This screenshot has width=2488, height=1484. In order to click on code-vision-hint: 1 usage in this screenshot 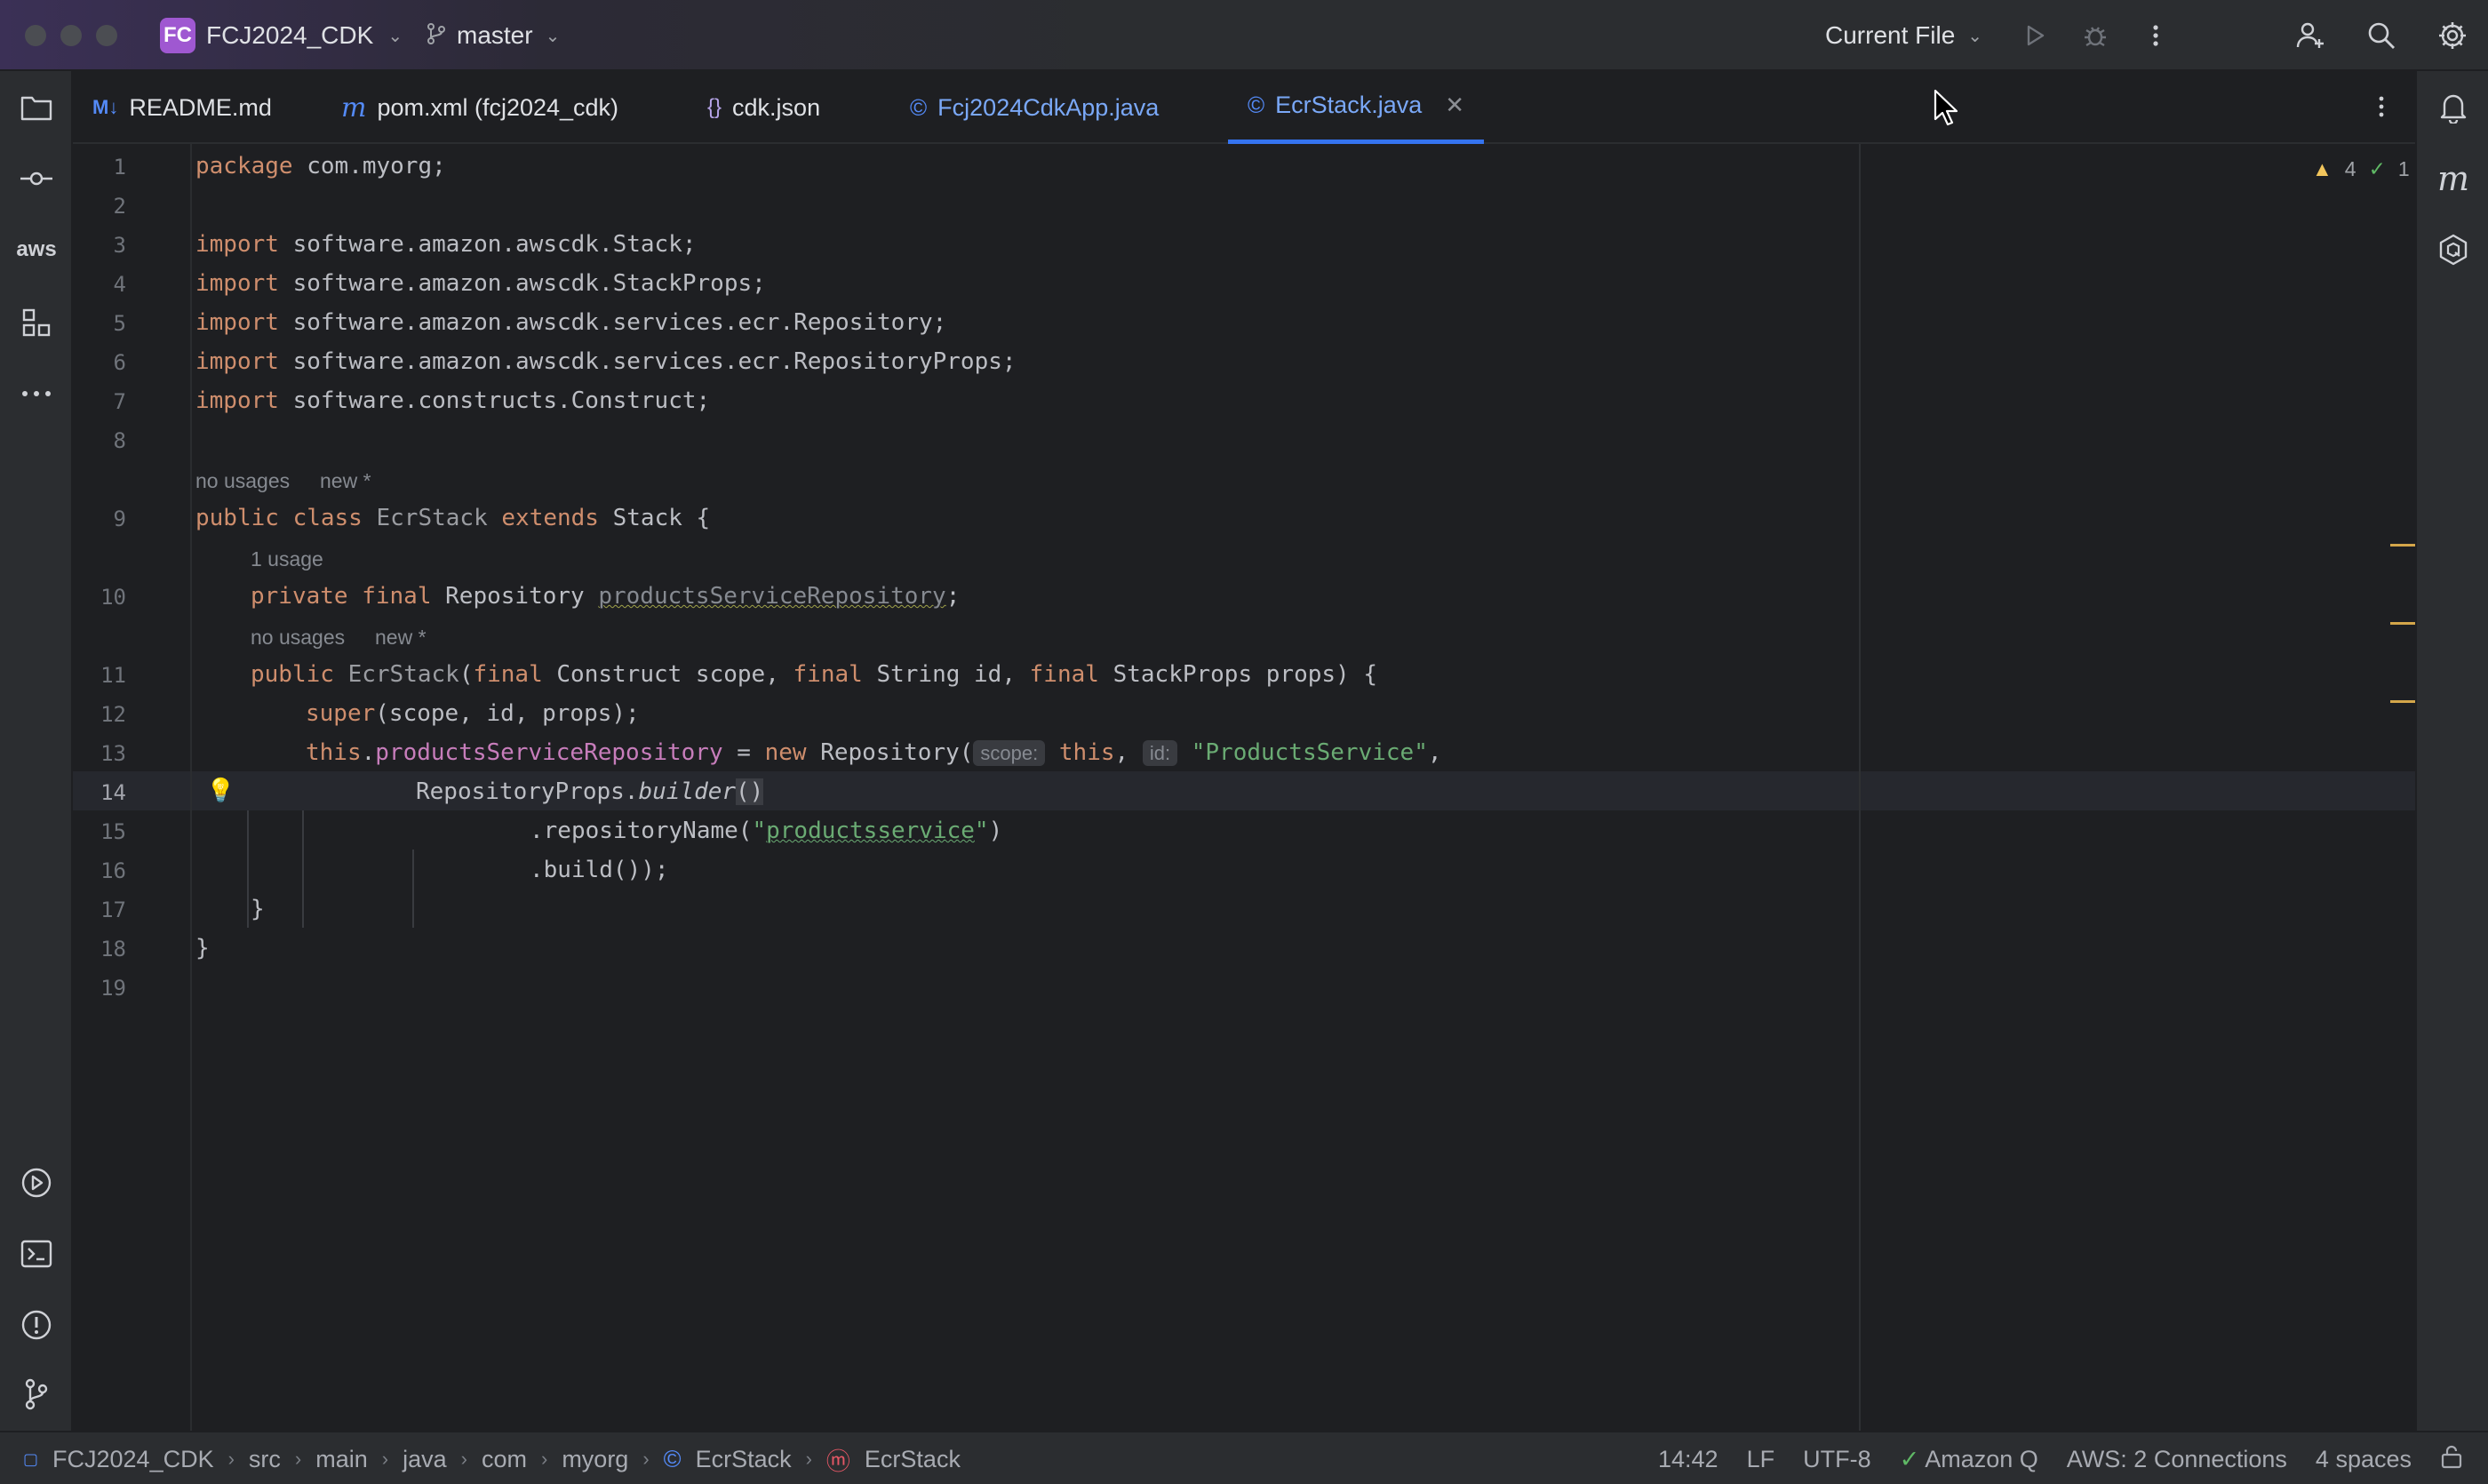, I will do `click(1244, 558)`.